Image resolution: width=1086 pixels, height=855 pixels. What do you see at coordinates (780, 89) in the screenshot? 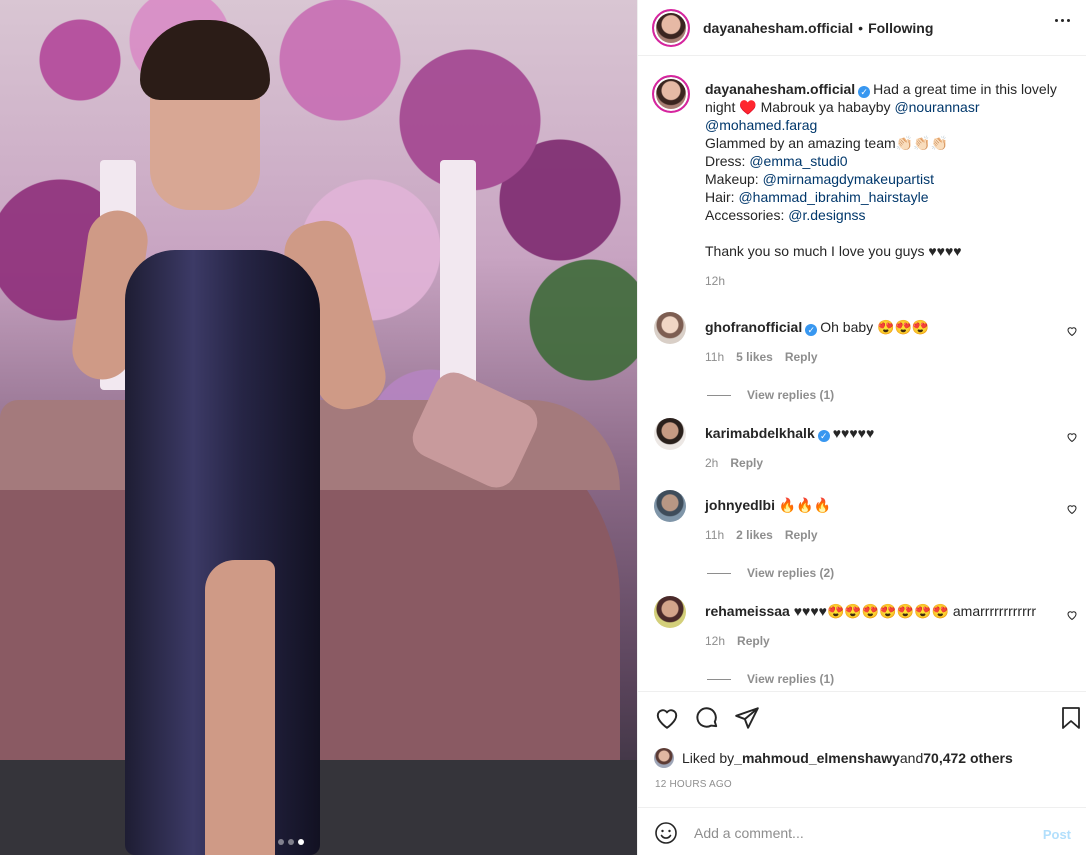
I see `caption-username: dayanahesham.official` at bounding box center [780, 89].